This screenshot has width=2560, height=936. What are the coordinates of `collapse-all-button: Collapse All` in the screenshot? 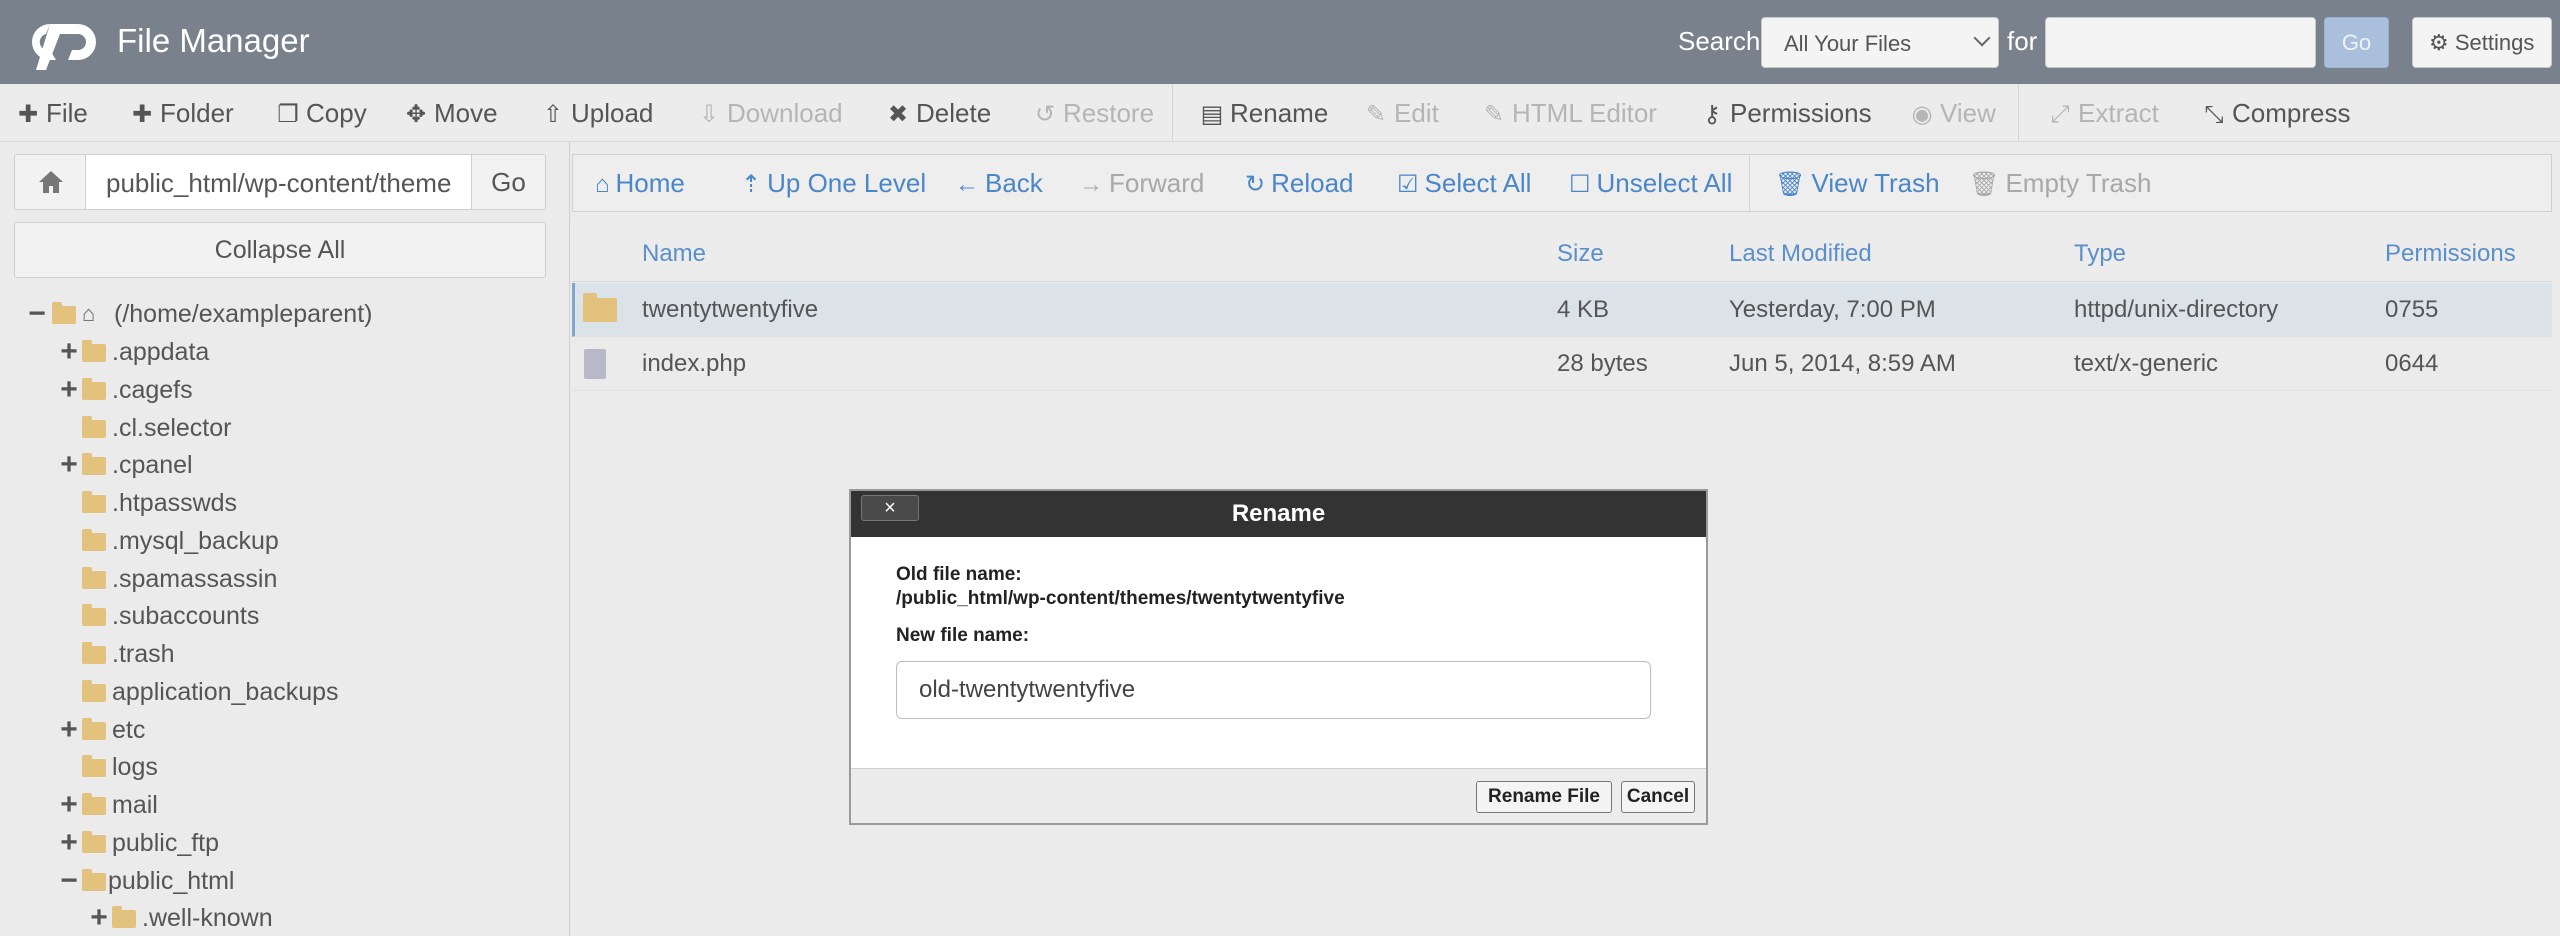 It's located at (280, 250).